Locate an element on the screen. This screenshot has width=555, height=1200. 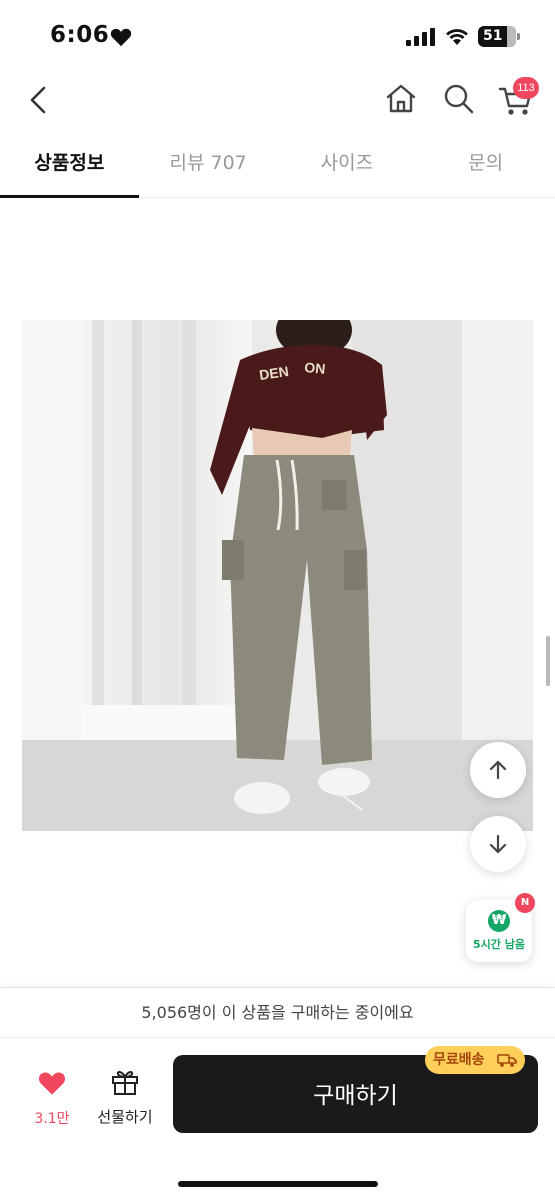
won-coin-icon: ₩ is located at coordinates (499, 921).